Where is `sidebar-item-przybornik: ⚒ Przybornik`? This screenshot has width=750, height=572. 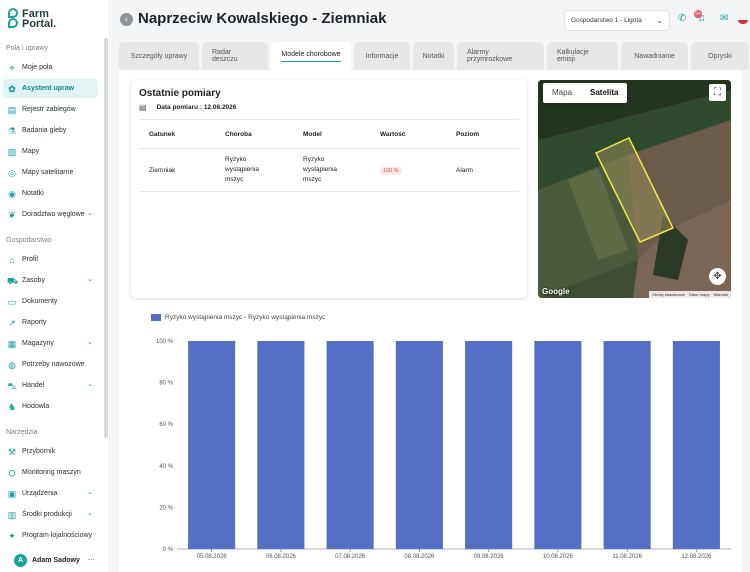 sidebar-item-przybornik: ⚒ Przybornik is located at coordinates (50, 451).